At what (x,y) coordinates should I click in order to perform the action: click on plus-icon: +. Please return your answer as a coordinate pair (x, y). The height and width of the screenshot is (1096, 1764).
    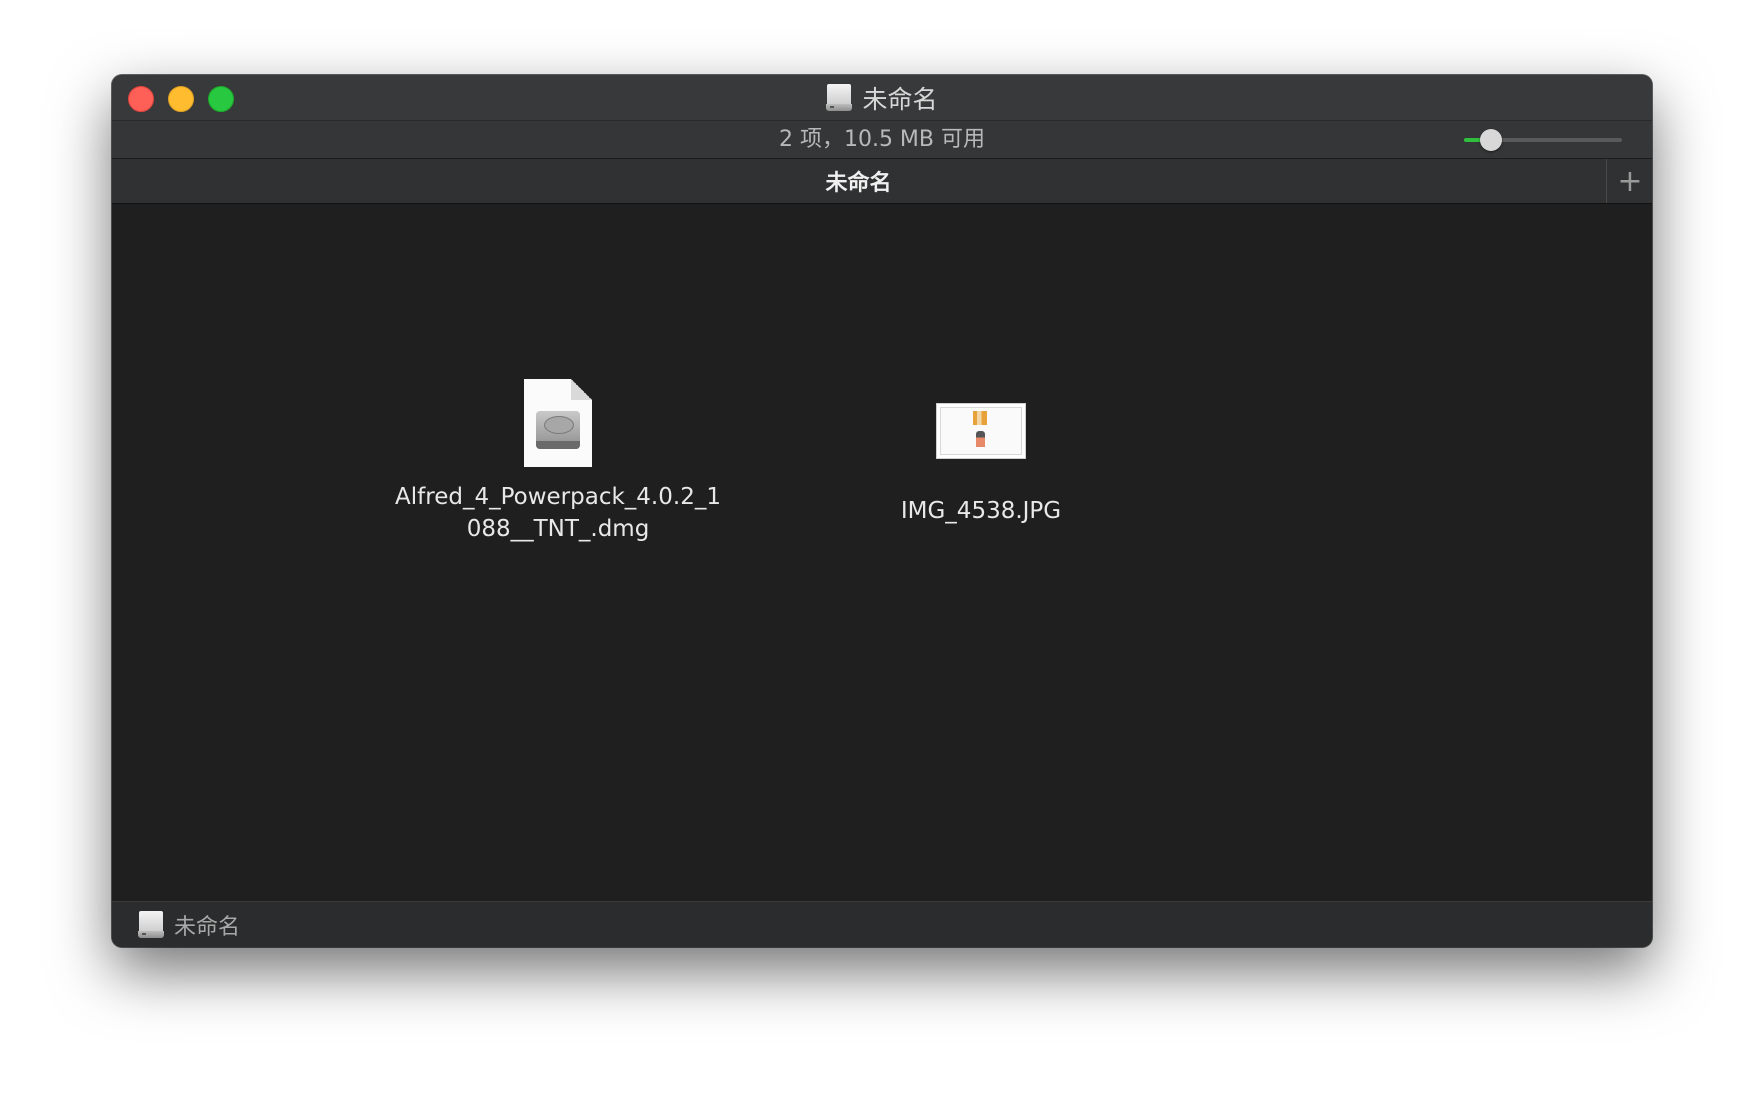
    Looking at the image, I should click on (1630, 181).